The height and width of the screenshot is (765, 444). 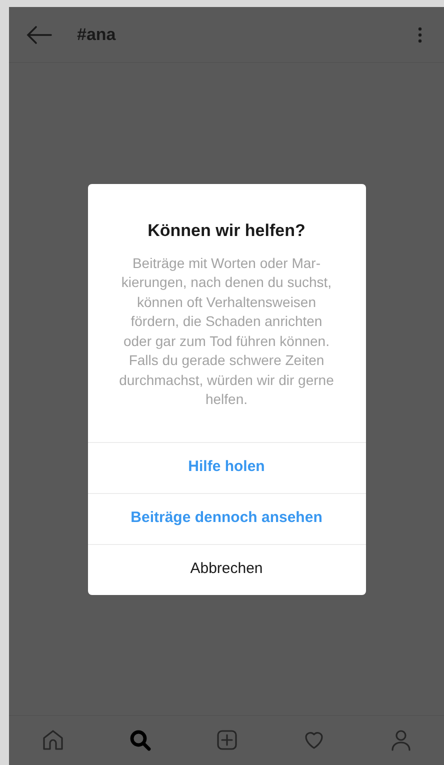 What do you see at coordinates (420, 34) in the screenshot?
I see `vertical-dots-icon` at bounding box center [420, 34].